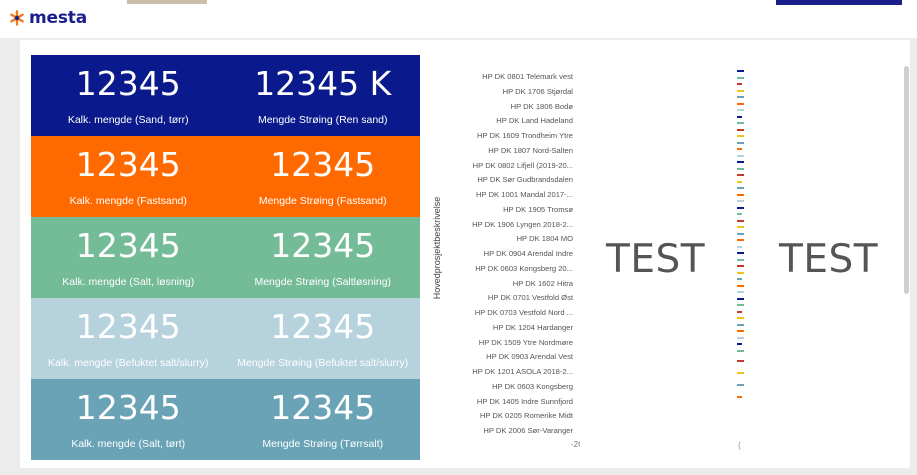 Image resolution: width=917 pixels, height=475 pixels. Describe the element at coordinates (534, 121) in the screenshot. I see `chart-category-label: HP DK Land Hadeland` at that location.